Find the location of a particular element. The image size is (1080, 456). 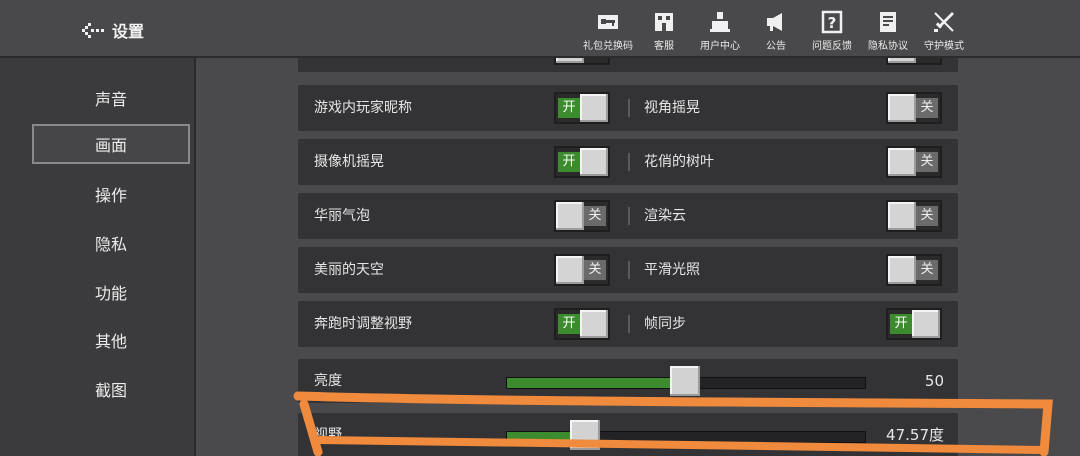

sidebar-item-controls: 操作 is located at coordinates (111, 194).